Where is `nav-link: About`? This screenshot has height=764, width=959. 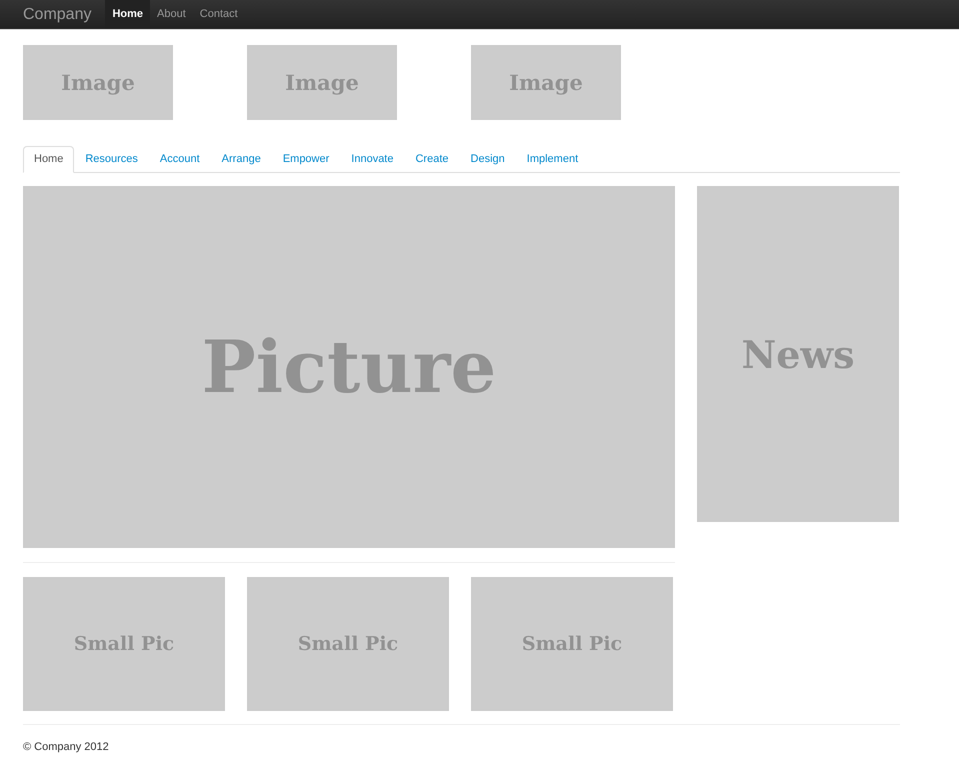 nav-link: About is located at coordinates (171, 14).